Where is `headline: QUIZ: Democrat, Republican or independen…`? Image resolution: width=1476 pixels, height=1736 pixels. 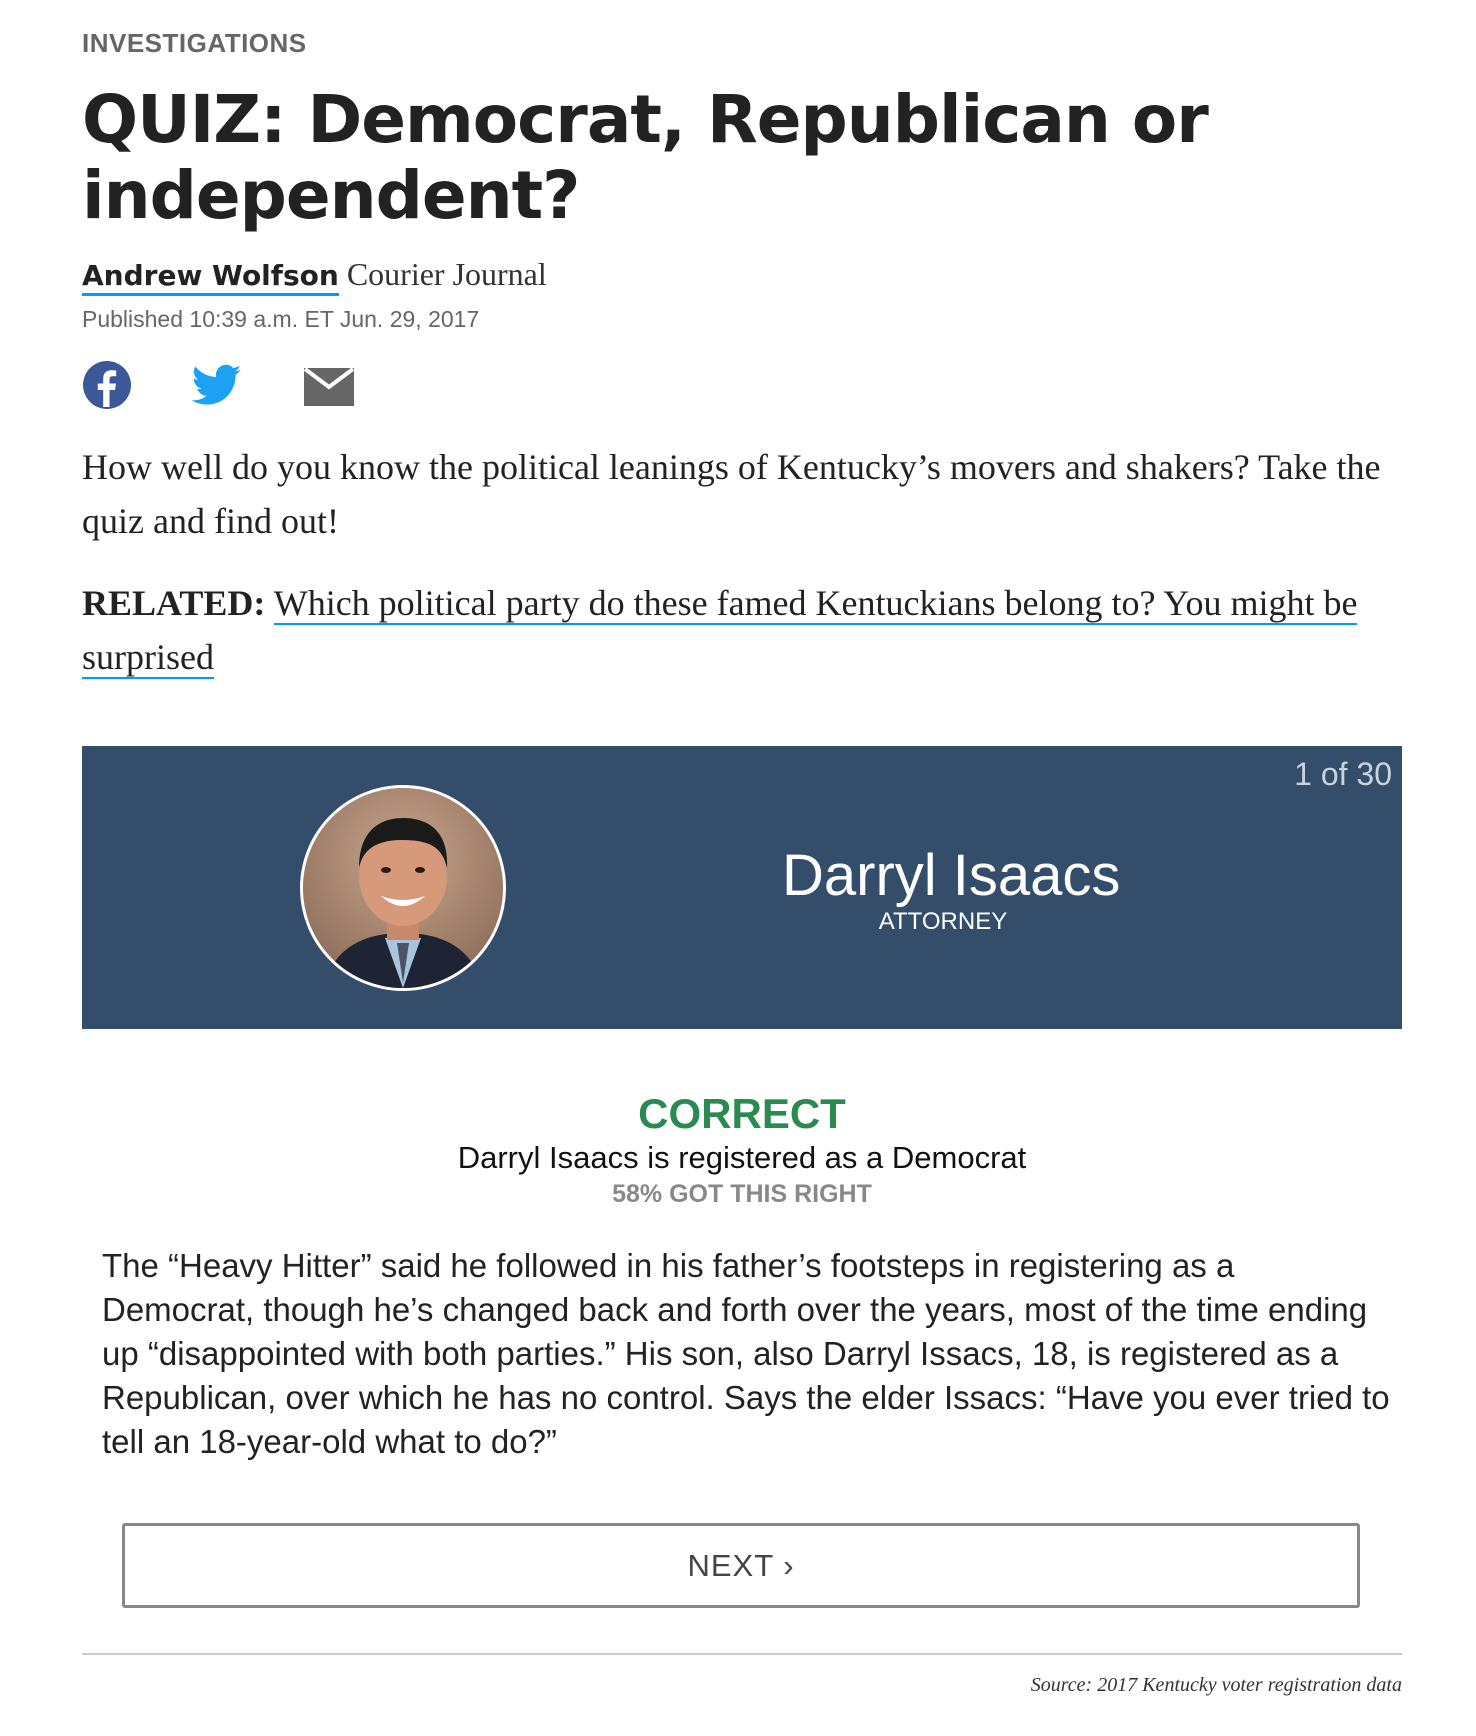 headline: QUIZ: Democrat, Republican or independen… is located at coordinates (645, 157).